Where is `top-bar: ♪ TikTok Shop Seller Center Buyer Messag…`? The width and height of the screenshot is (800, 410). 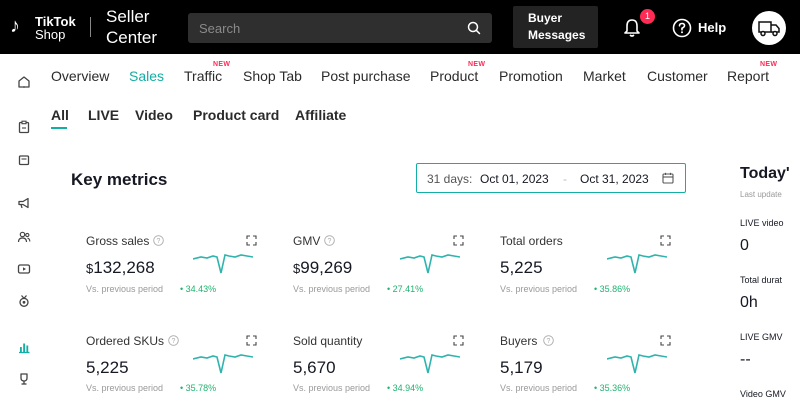
top-bar: ♪ TikTok Shop Seller Center Buyer Messag… is located at coordinates (400, 27).